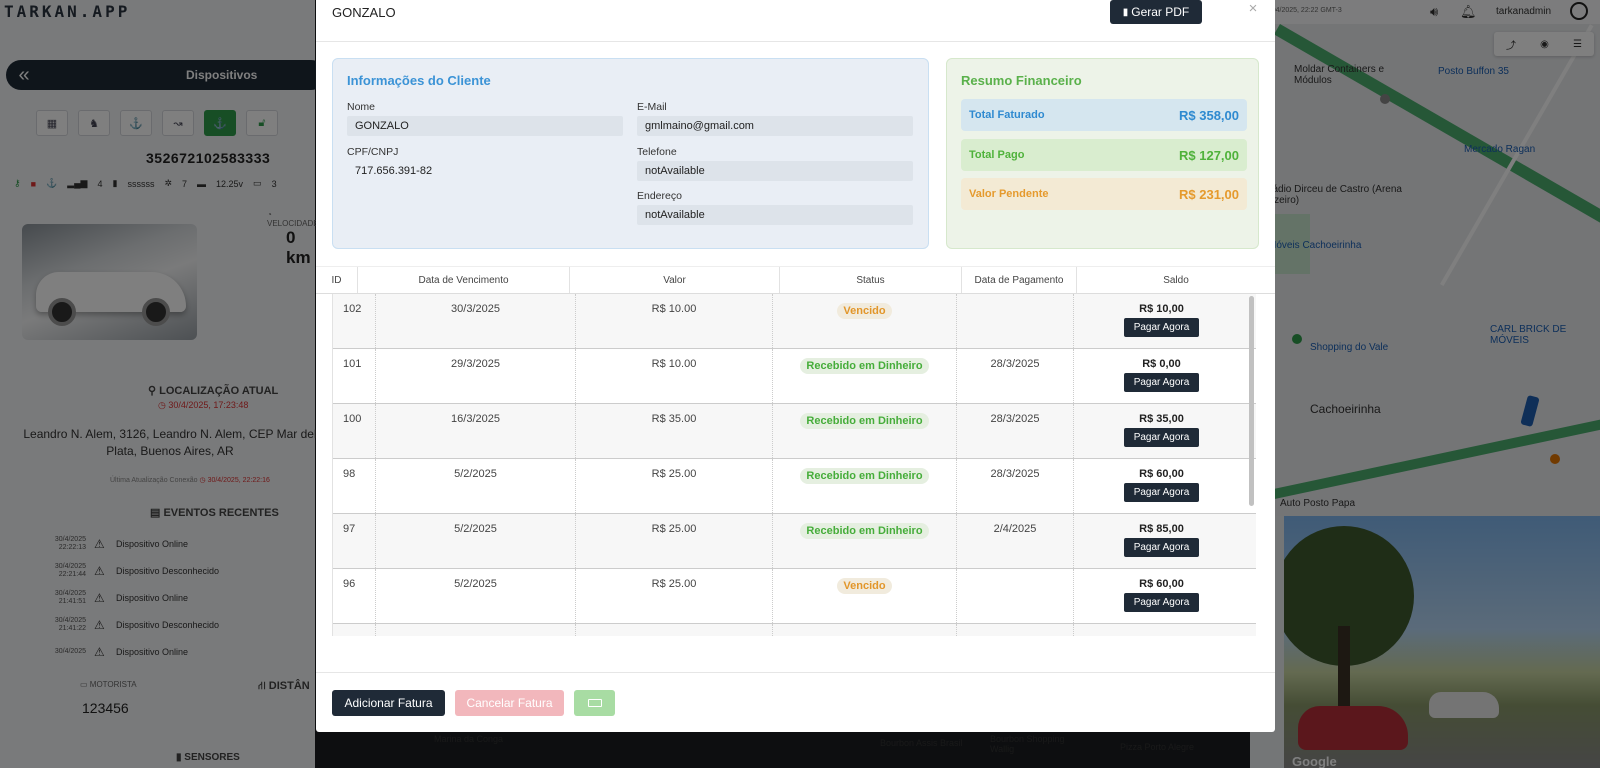  What do you see at coordinates (464, 280) in the screenshot?
I see `column-header-due-date: Data de Vencimento` at bounding box center [464, 280].